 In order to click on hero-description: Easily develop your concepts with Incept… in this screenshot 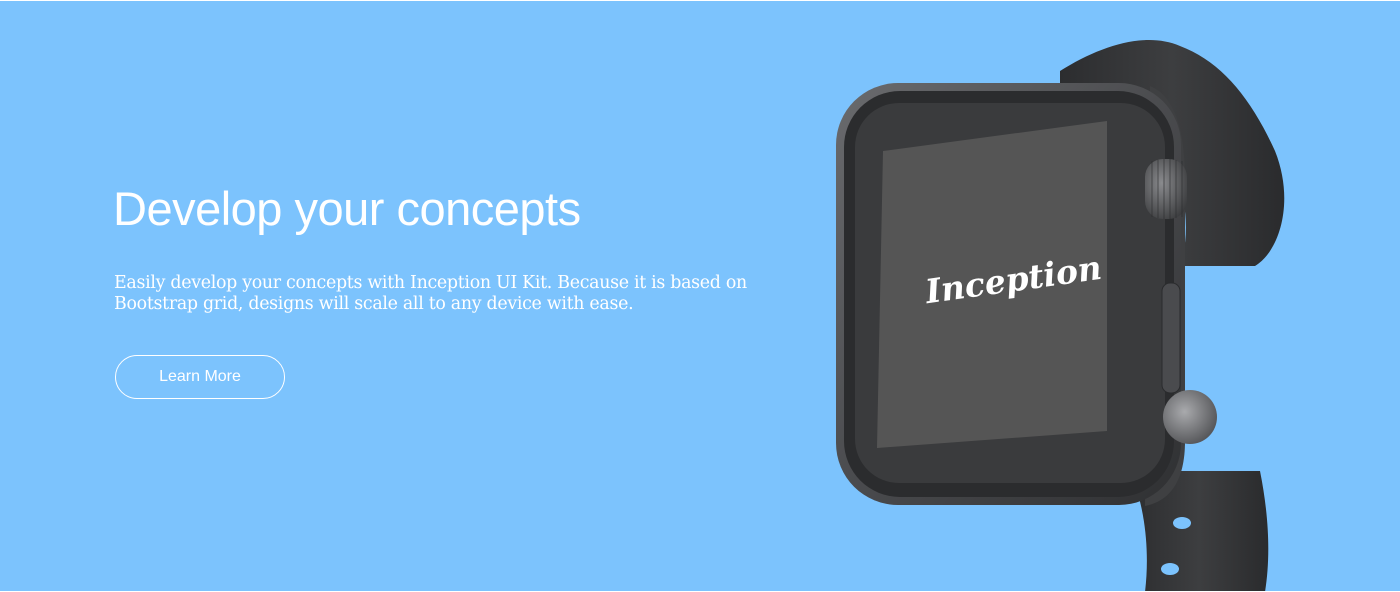, I will do `click(430, 293)`.